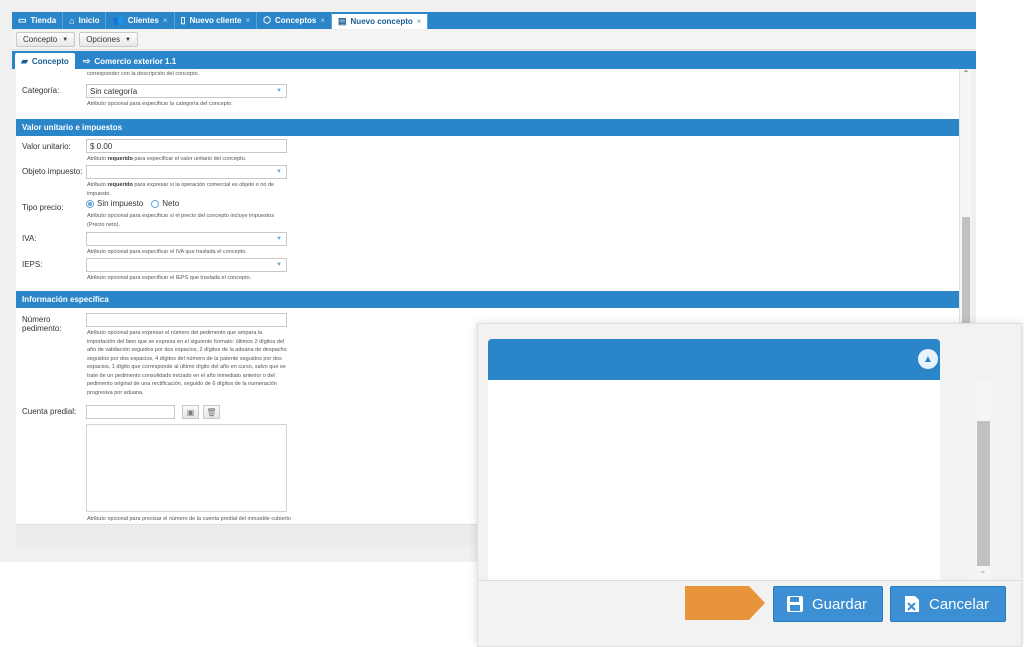  I want to click on trash-icon: 🗑, so click(211, 412).